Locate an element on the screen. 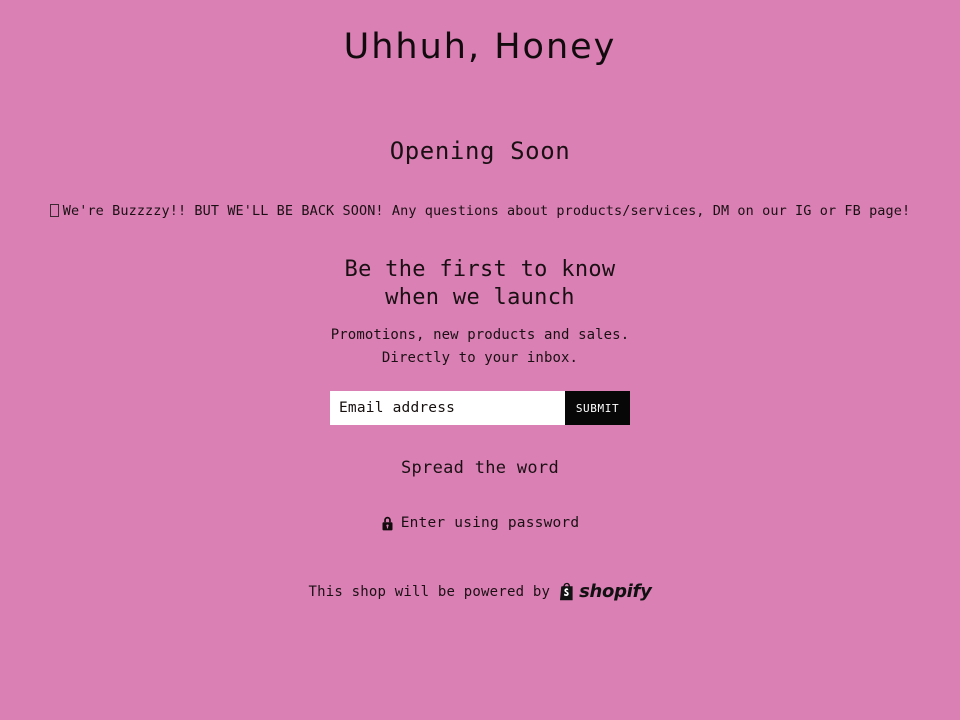 This screenshot has width=960, height=720. enter-using-password-label: Enter using password is located at coordinates (490, 523).